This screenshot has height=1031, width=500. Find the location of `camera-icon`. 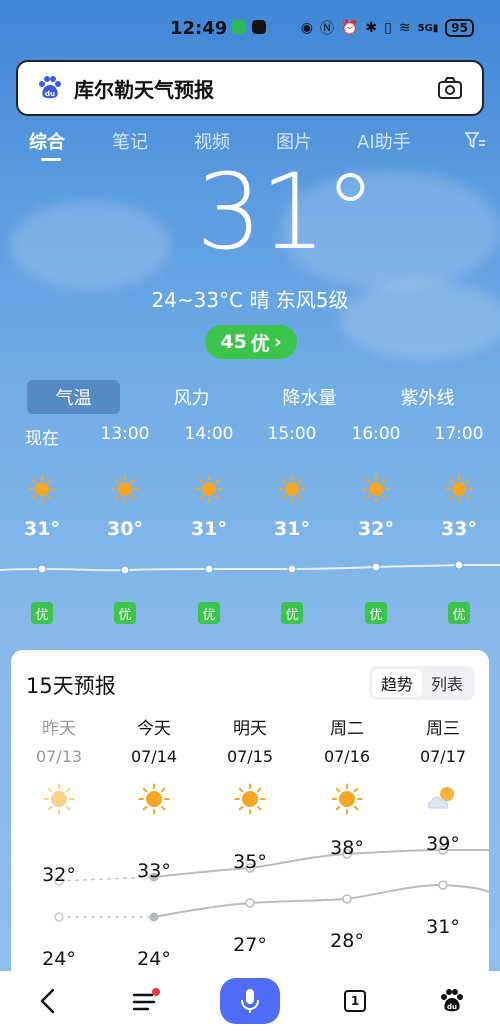

camera-icon is located at coordinates (450, 88).